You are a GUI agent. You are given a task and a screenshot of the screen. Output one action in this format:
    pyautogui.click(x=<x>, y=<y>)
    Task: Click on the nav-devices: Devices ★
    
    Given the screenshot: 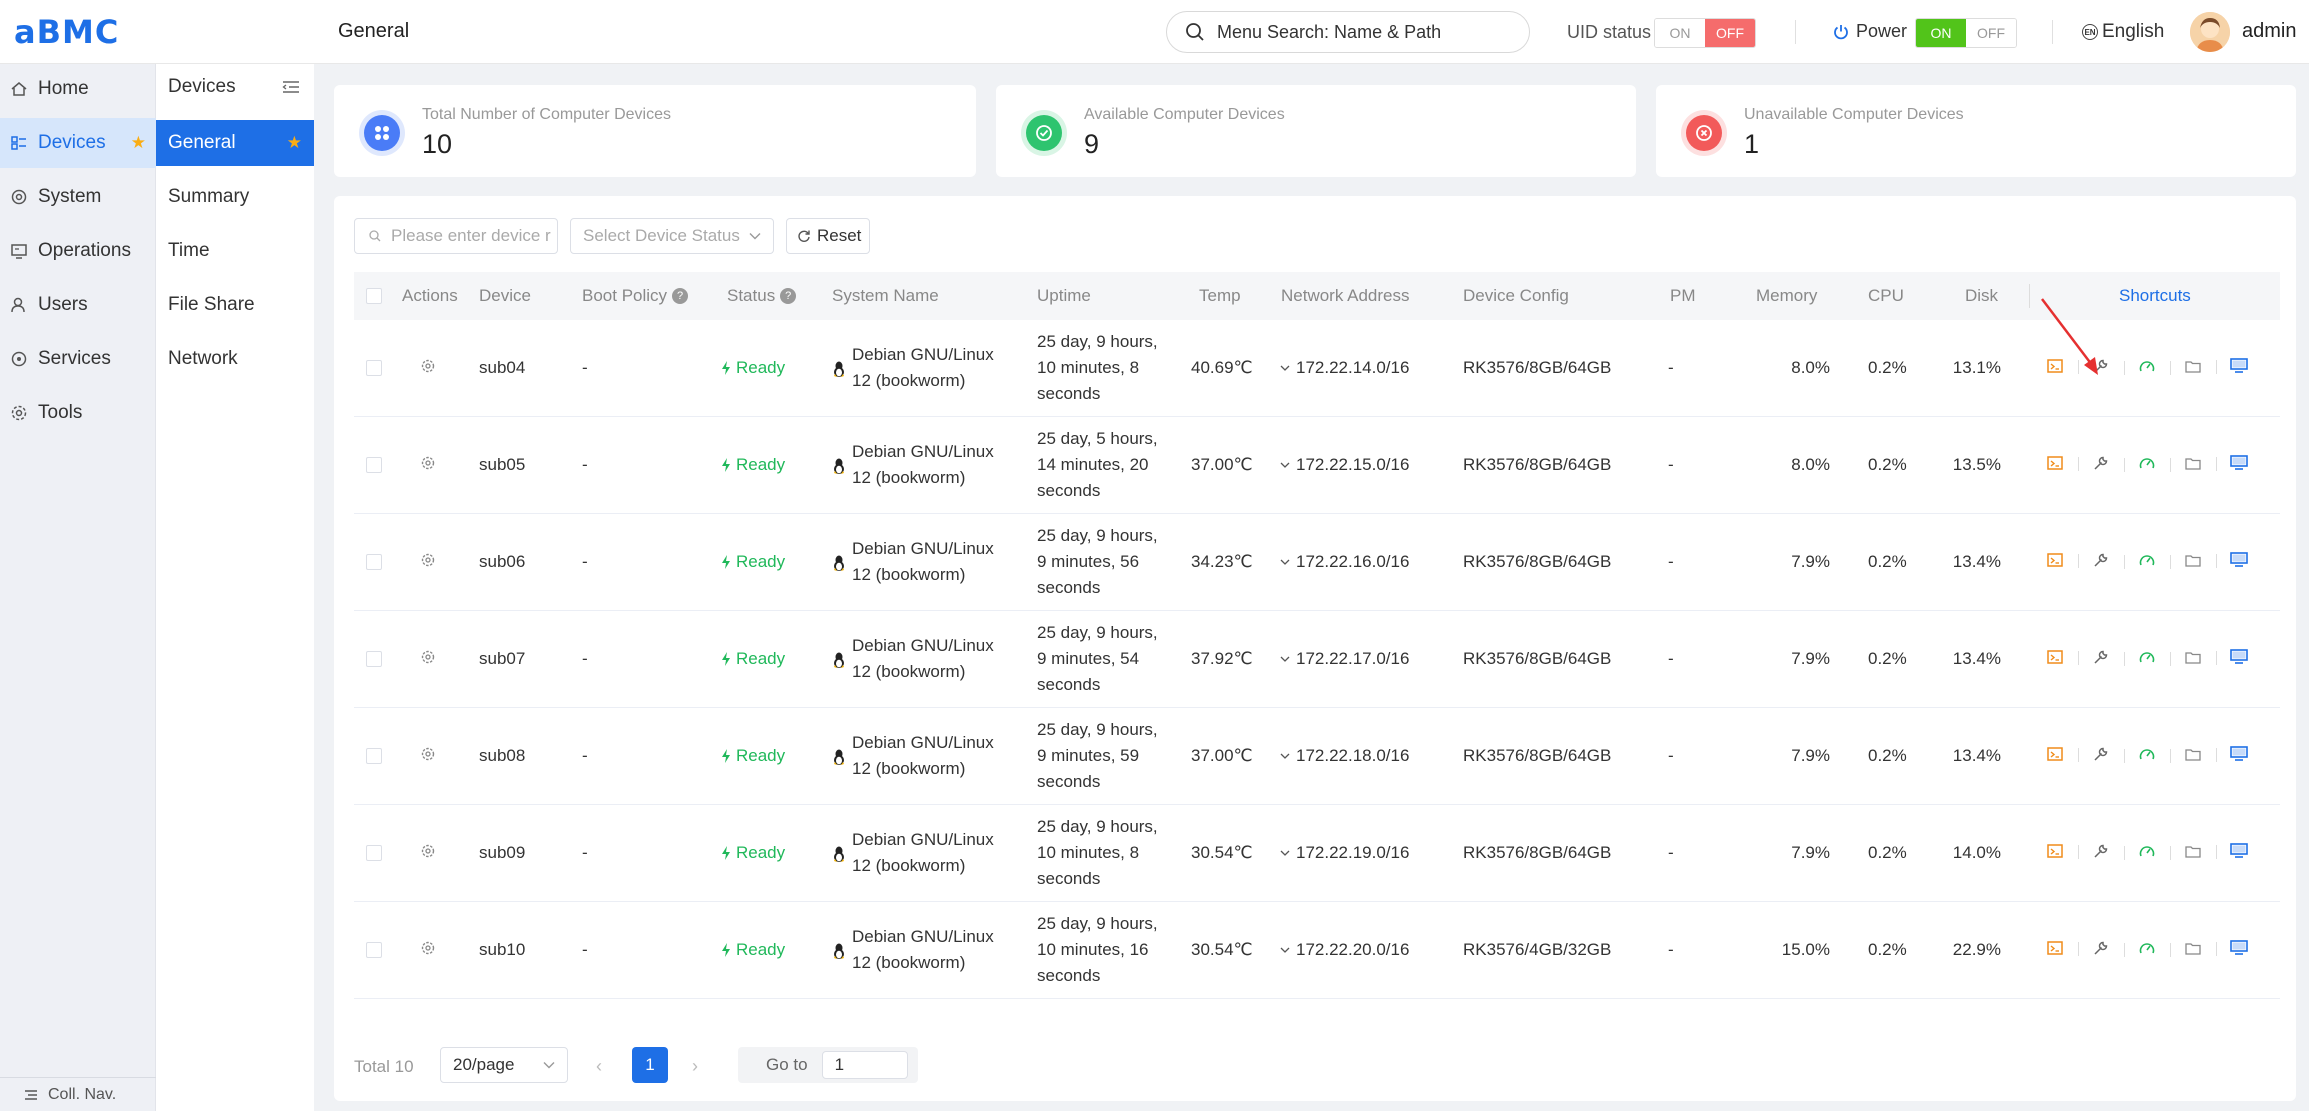 What is the action you would take?
    pyautogui.click(x=78, y=143)
    